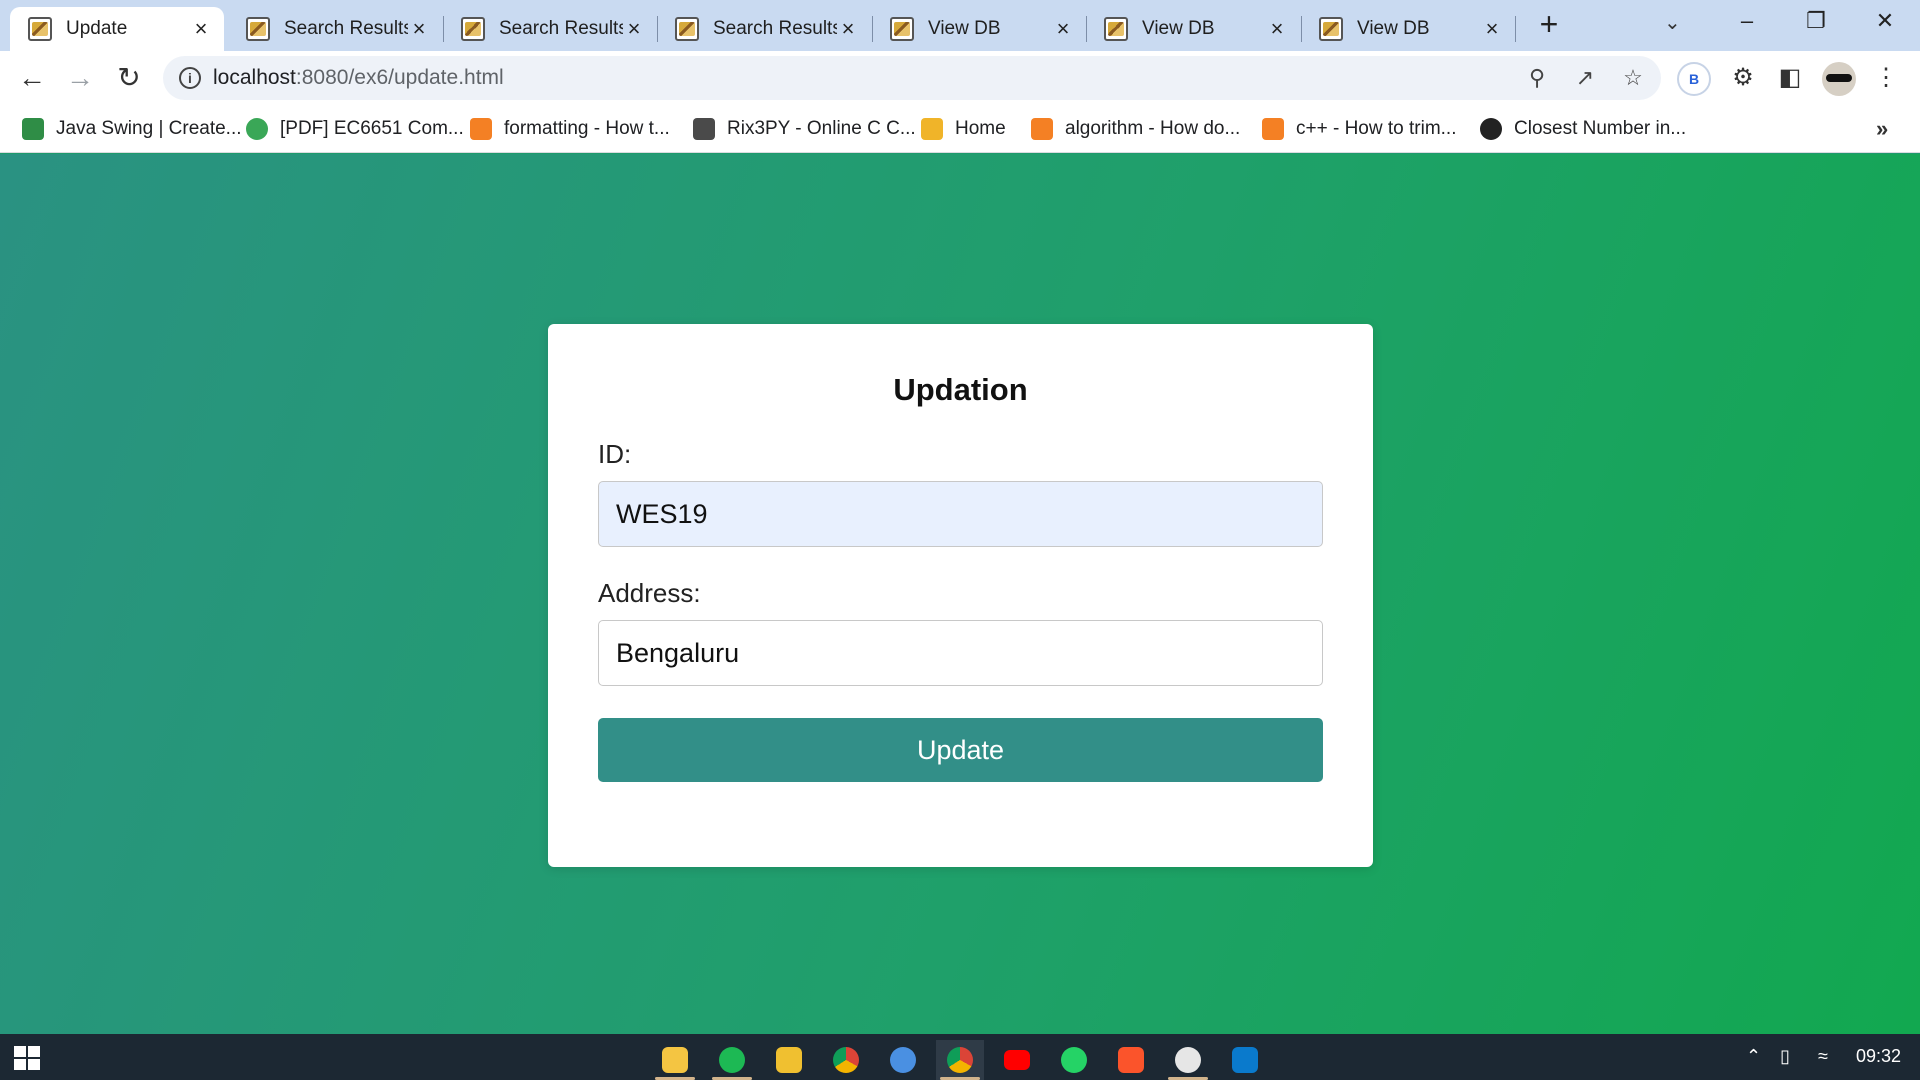 The image size is (1920, 1080). What do you see at coordinates (903, 1060) in the screenshot?
I see `spotify-alt-icon` at bounding box center [903, 1060].